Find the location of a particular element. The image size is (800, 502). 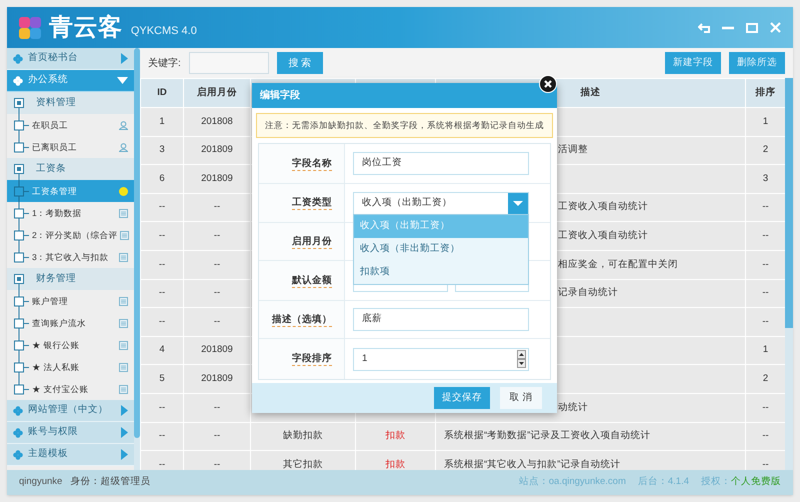

field-label: 描述（选填） is located at coordinates (302, 319).